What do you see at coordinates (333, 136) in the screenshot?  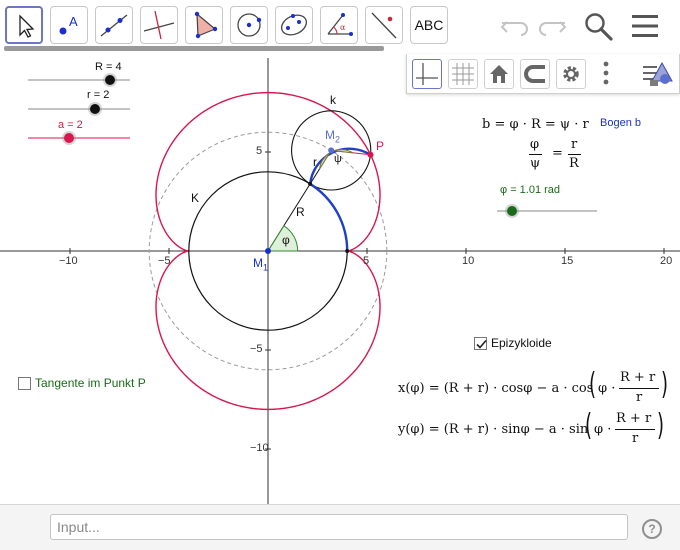 I see `label-M2: M2` at bounding box center [333, 136].